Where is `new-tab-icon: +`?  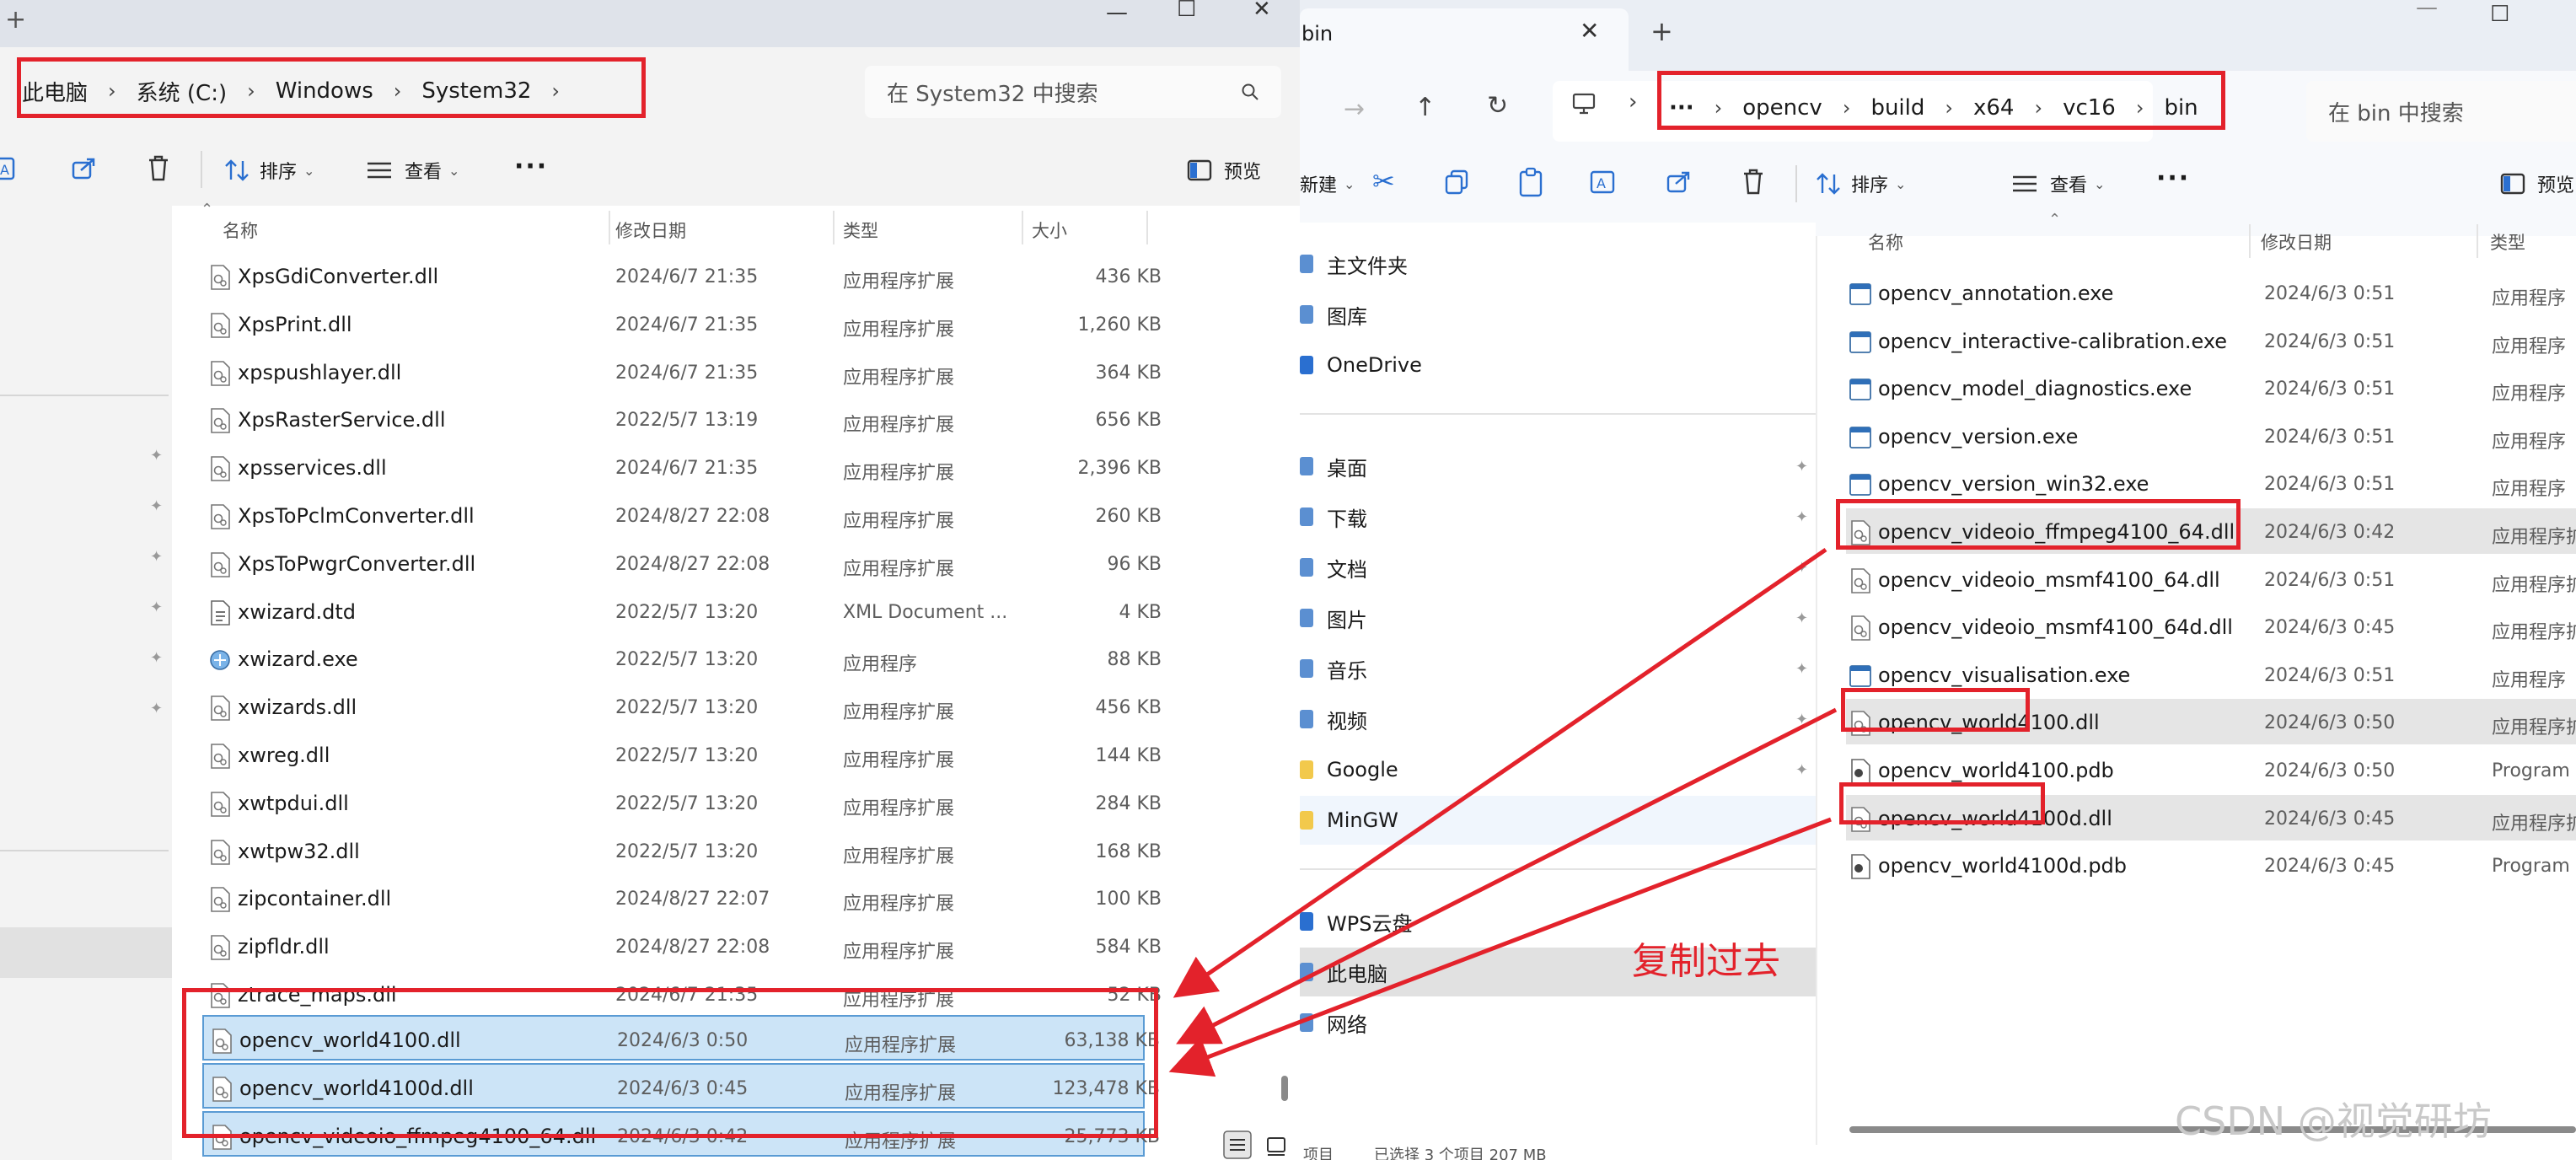
new-tab-icon: + is located at coordinates (15, 20).